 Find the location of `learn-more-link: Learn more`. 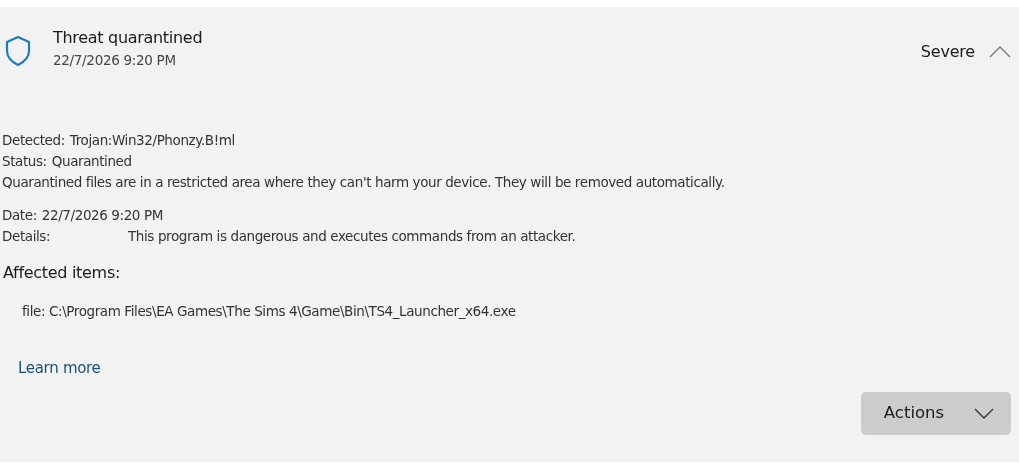

learn-more-link: Learn more is located at coordinates (59, 368).